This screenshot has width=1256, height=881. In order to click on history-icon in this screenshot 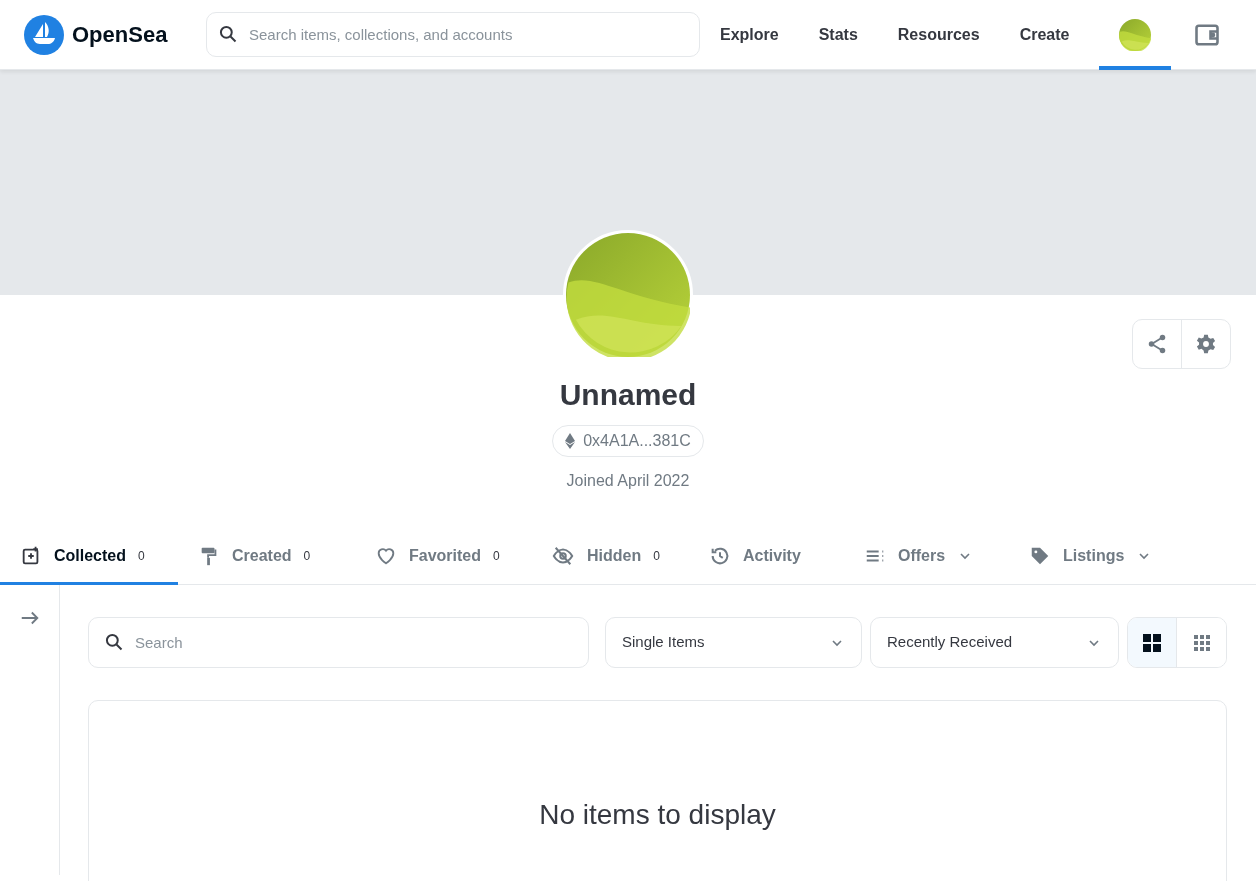, I will do `click(720, 556)`.